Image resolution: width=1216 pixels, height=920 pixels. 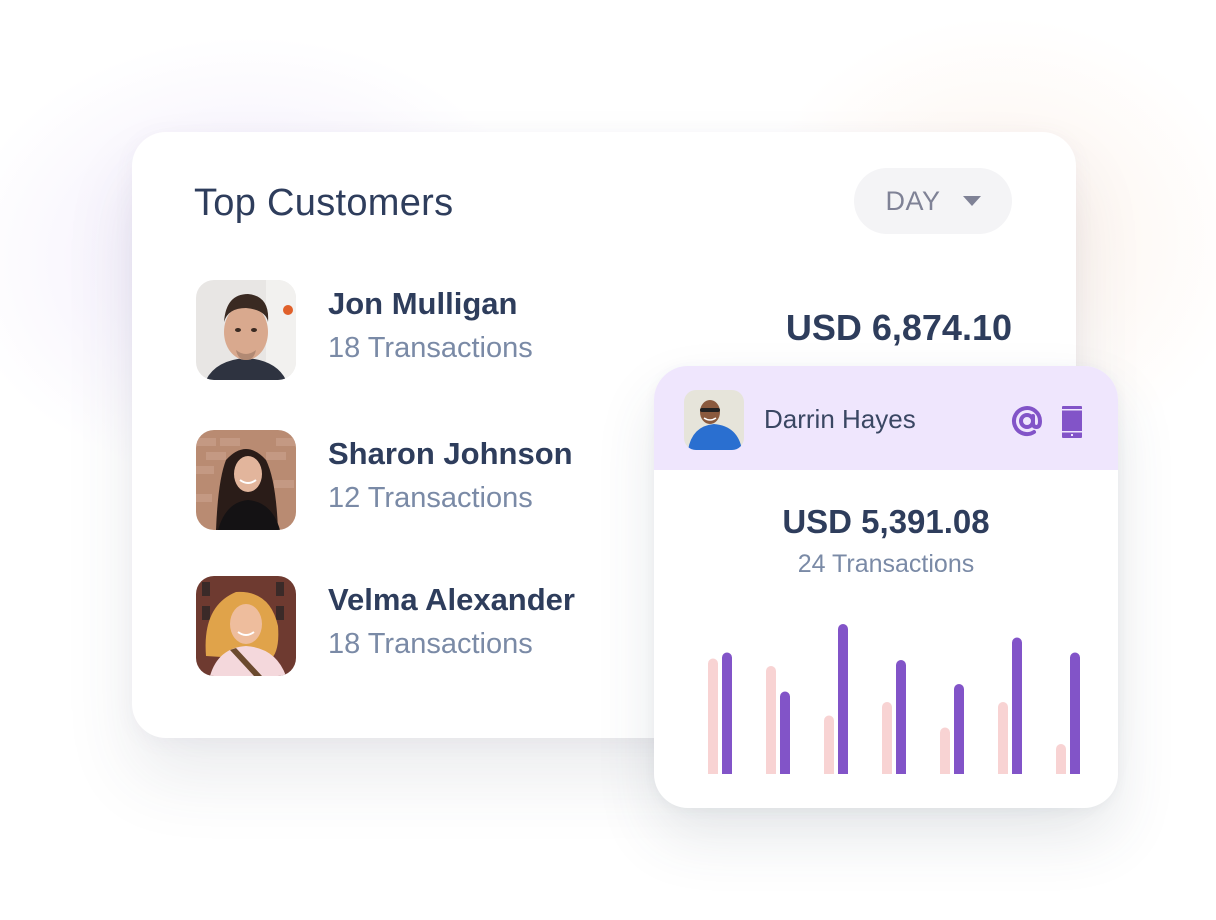 I want to click on detail-transactions: 24 Transactions, so click(x=886, y=564).